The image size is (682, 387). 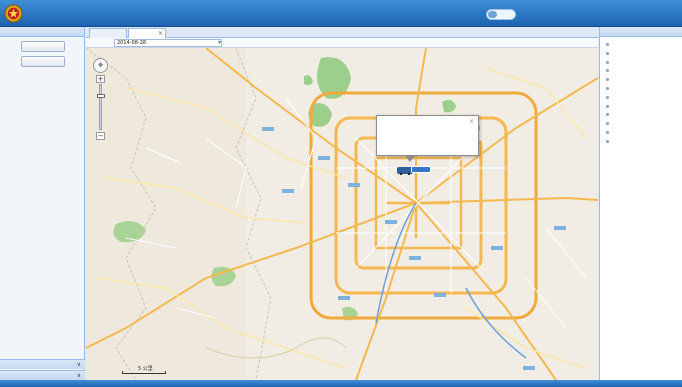 I want to click on police-badge-icon, so click(x=13, y=13).